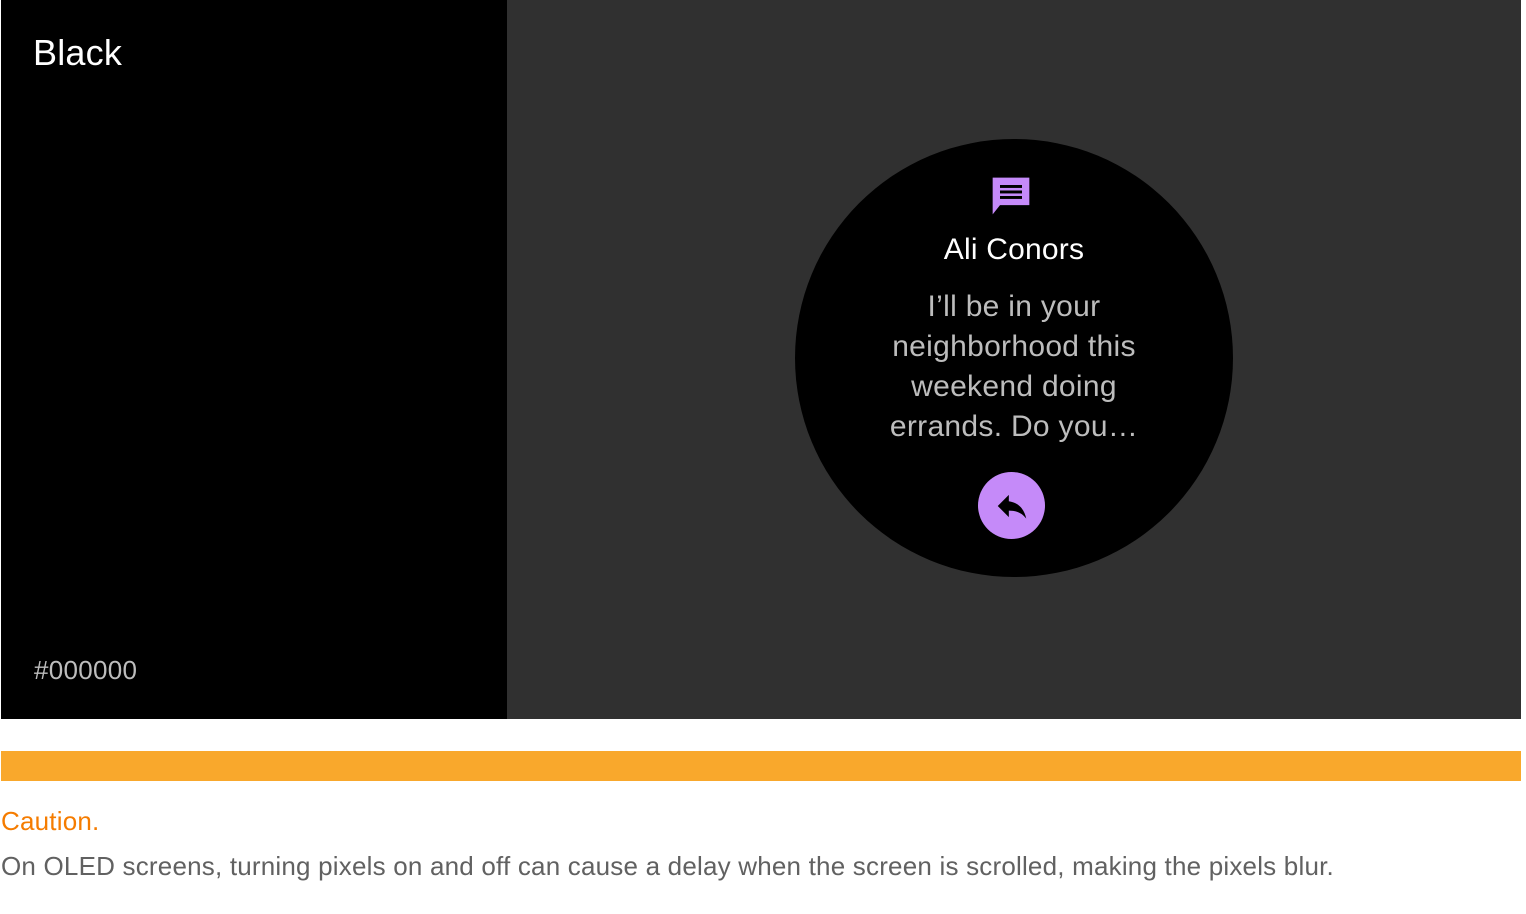  What do you see at coordinates (50, 821) in the screenshot?
I see `caution-title: Caution.` at bounding box center [50, 821].